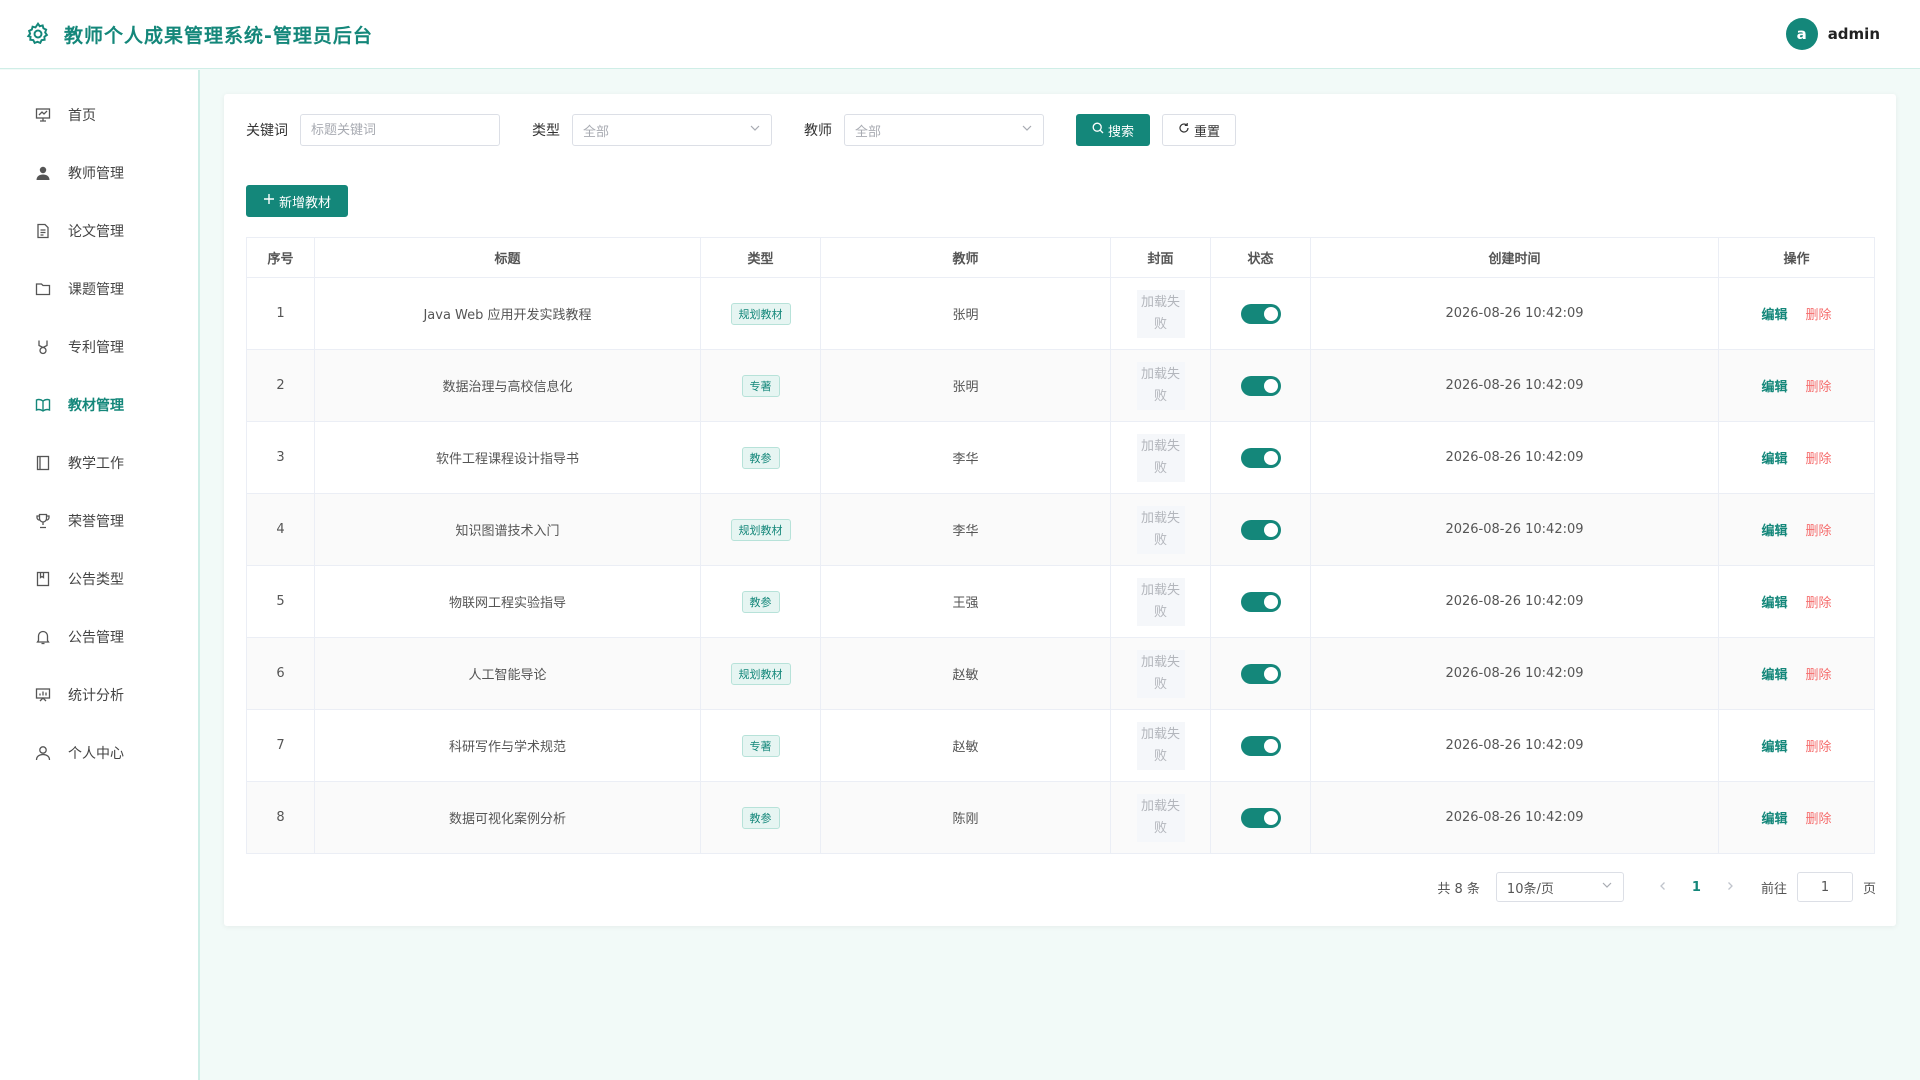 This screenshot has height=1080, width=1920. I want to click on book-icon, so click(43, 405).